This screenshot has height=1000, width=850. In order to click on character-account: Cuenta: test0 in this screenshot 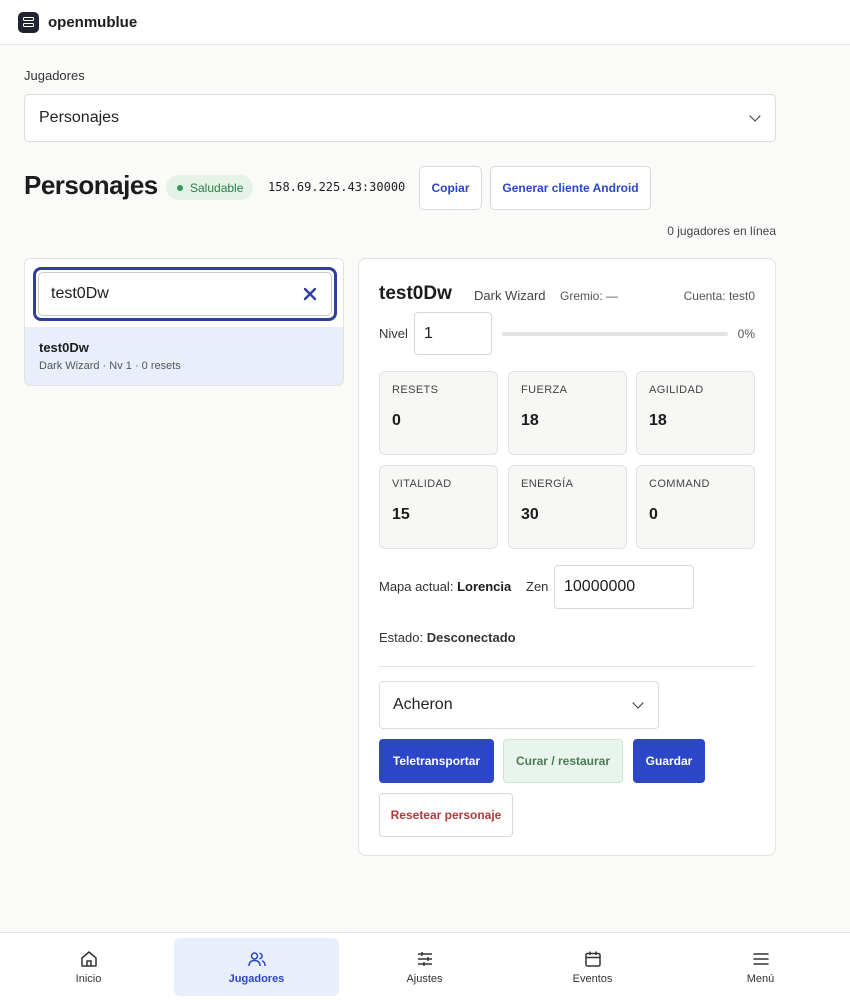, I will do `click(719, 296)`.